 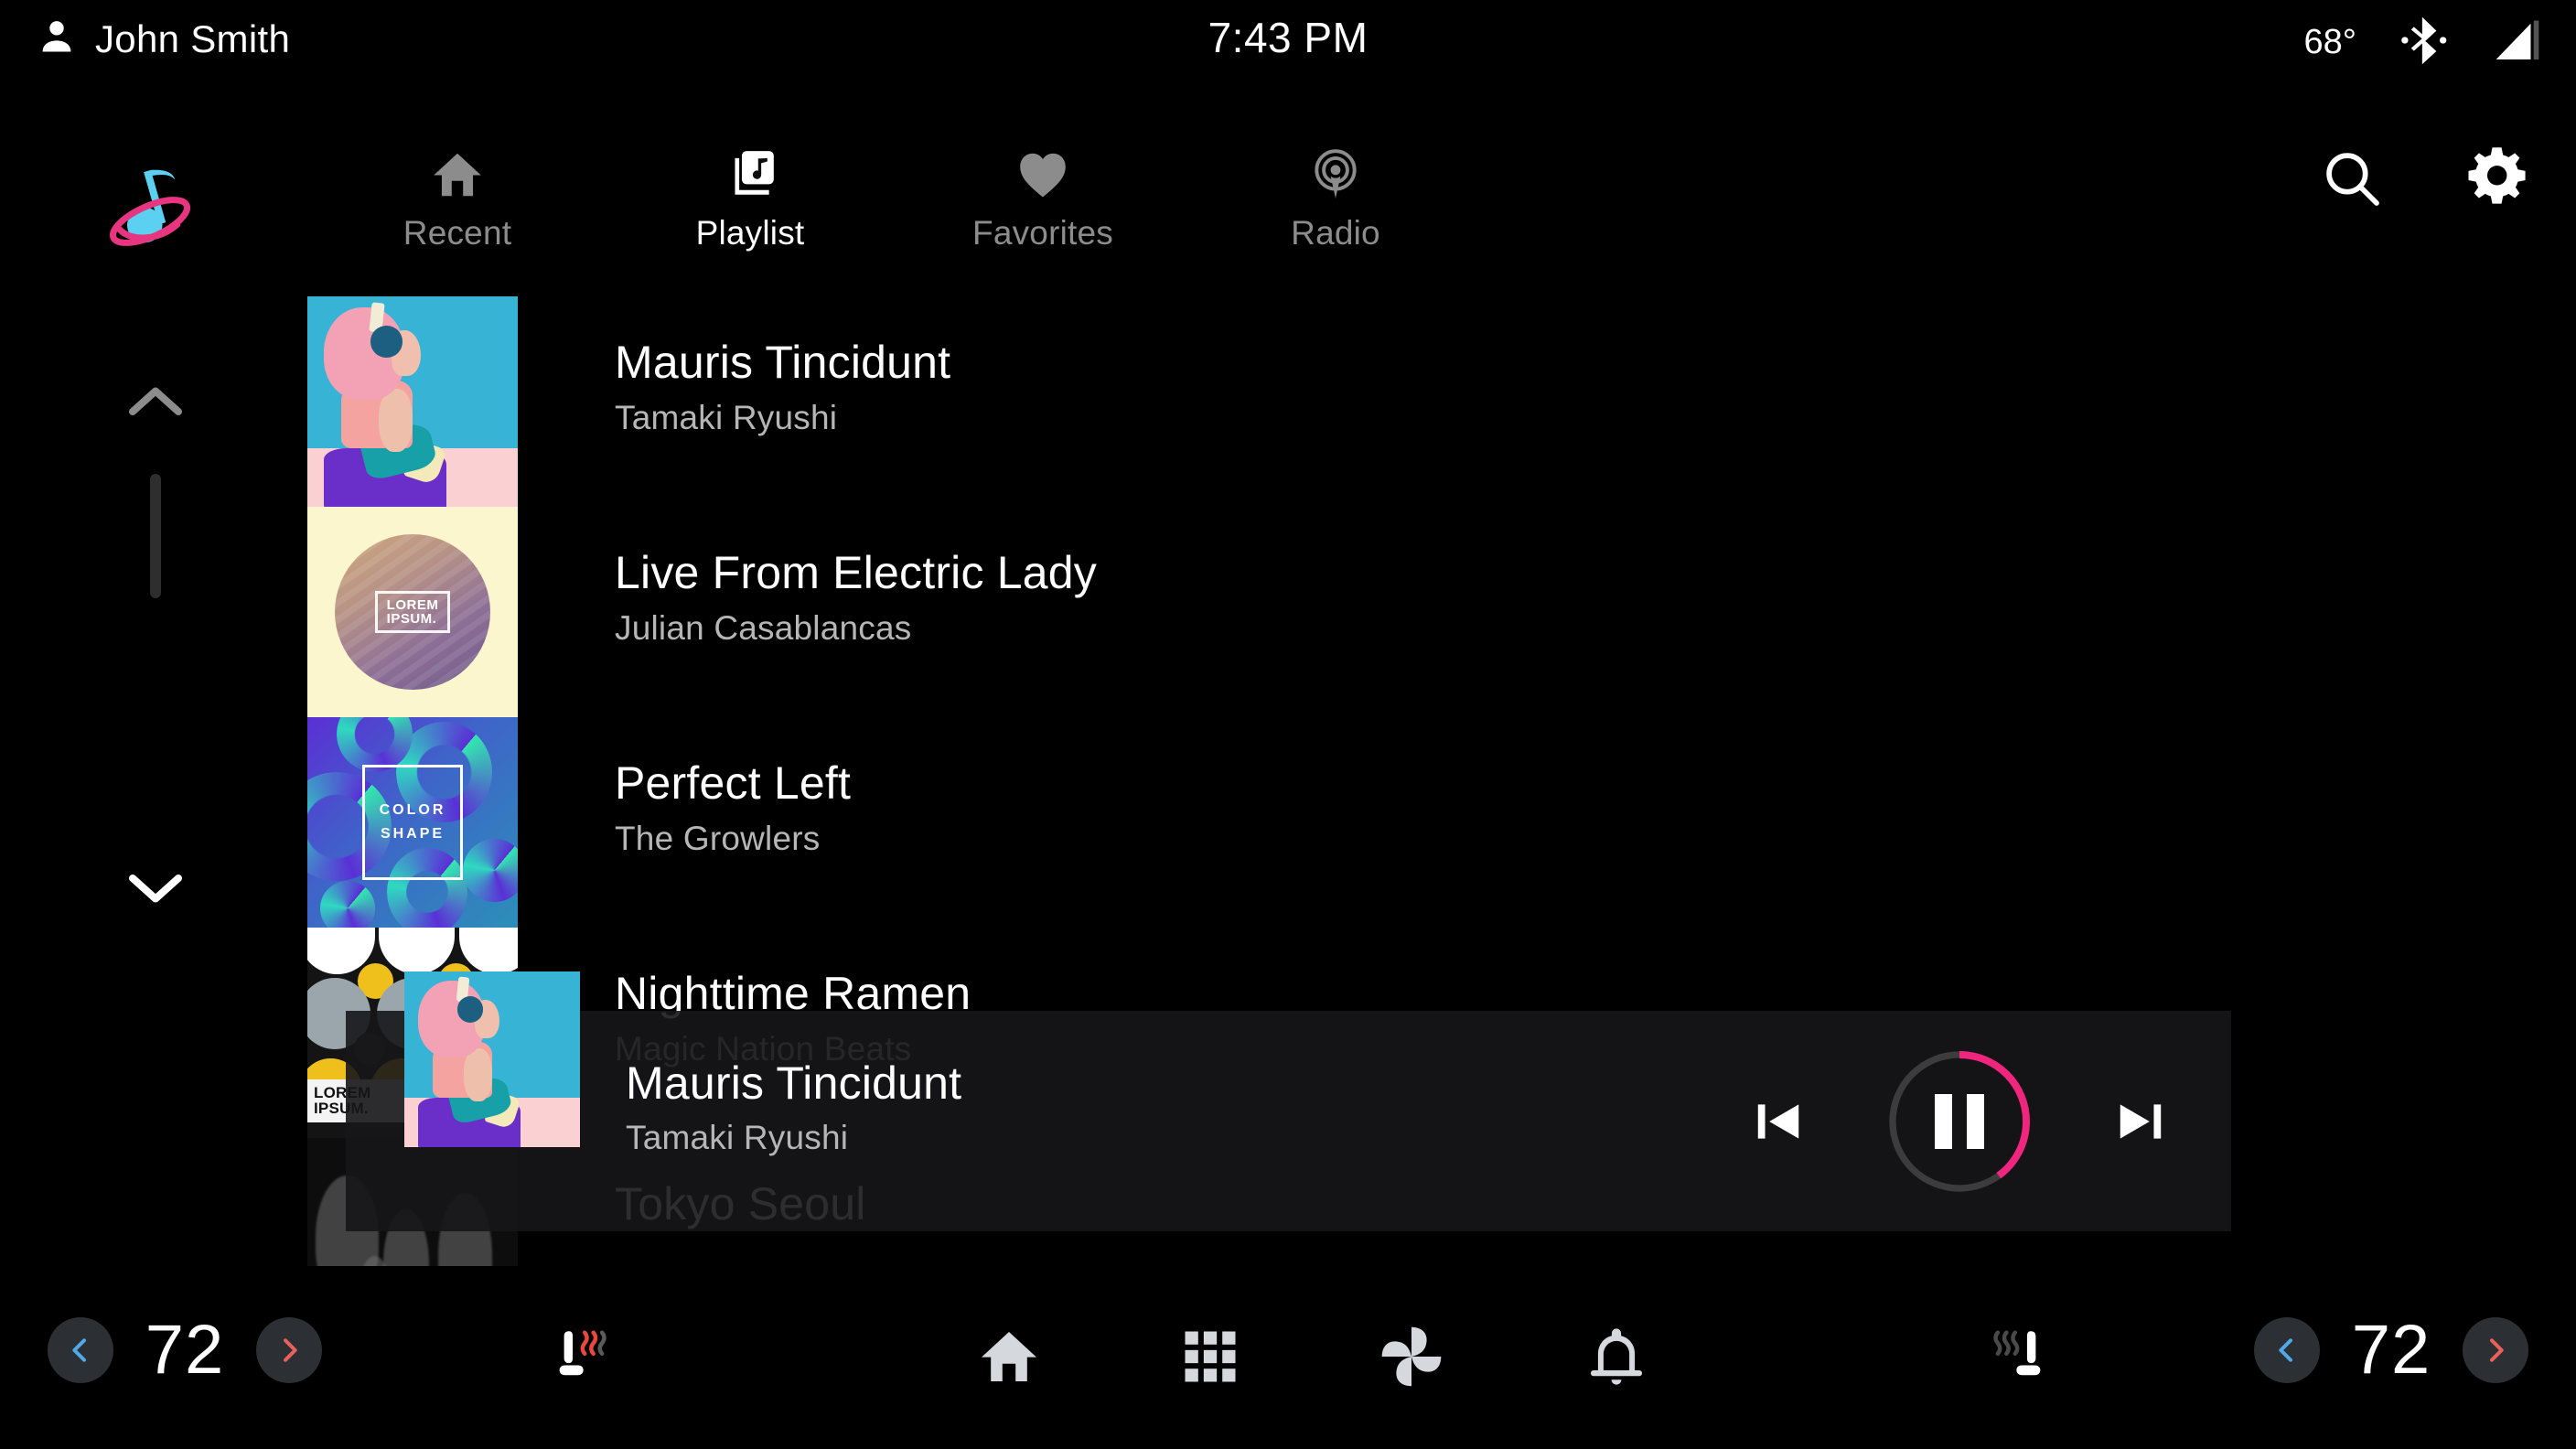 What do you see at coordinates (2287, 1349) in the screenshot?
I see `temp-decrease-right-button` at bounding box center [2287, 1349].